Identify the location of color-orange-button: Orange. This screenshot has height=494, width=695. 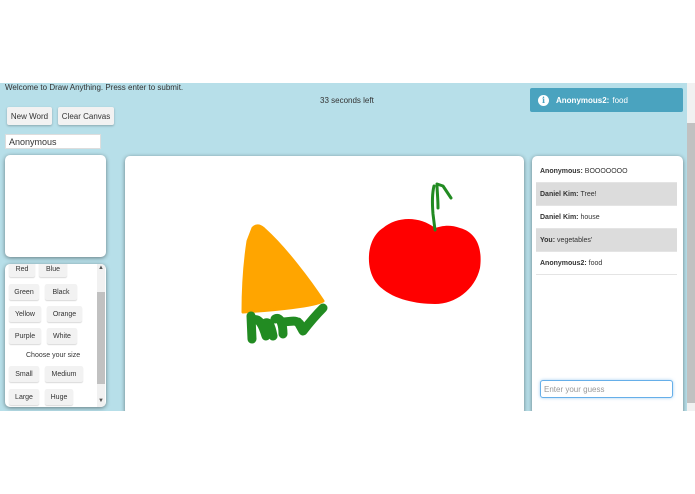
(64, 314).